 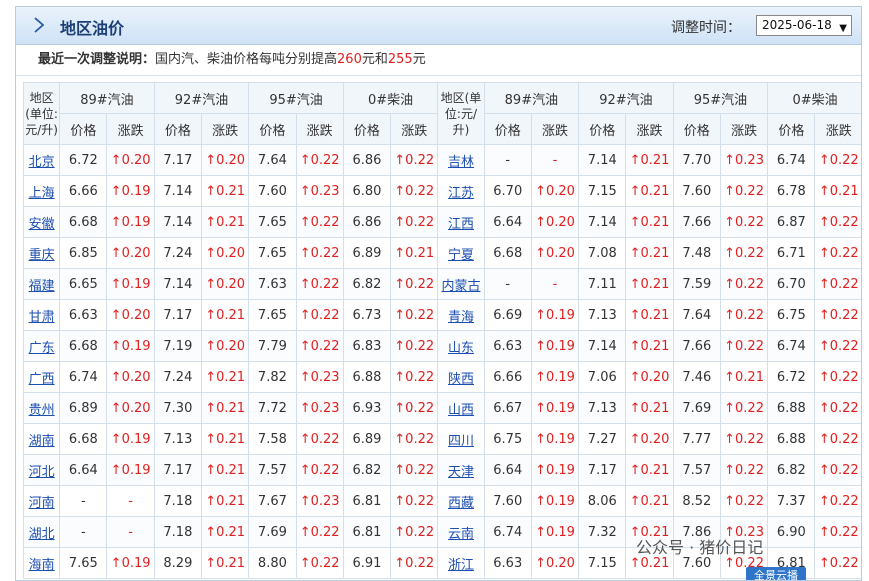 I want to click on price-cell: 6.89, so click(x=83, y=408).